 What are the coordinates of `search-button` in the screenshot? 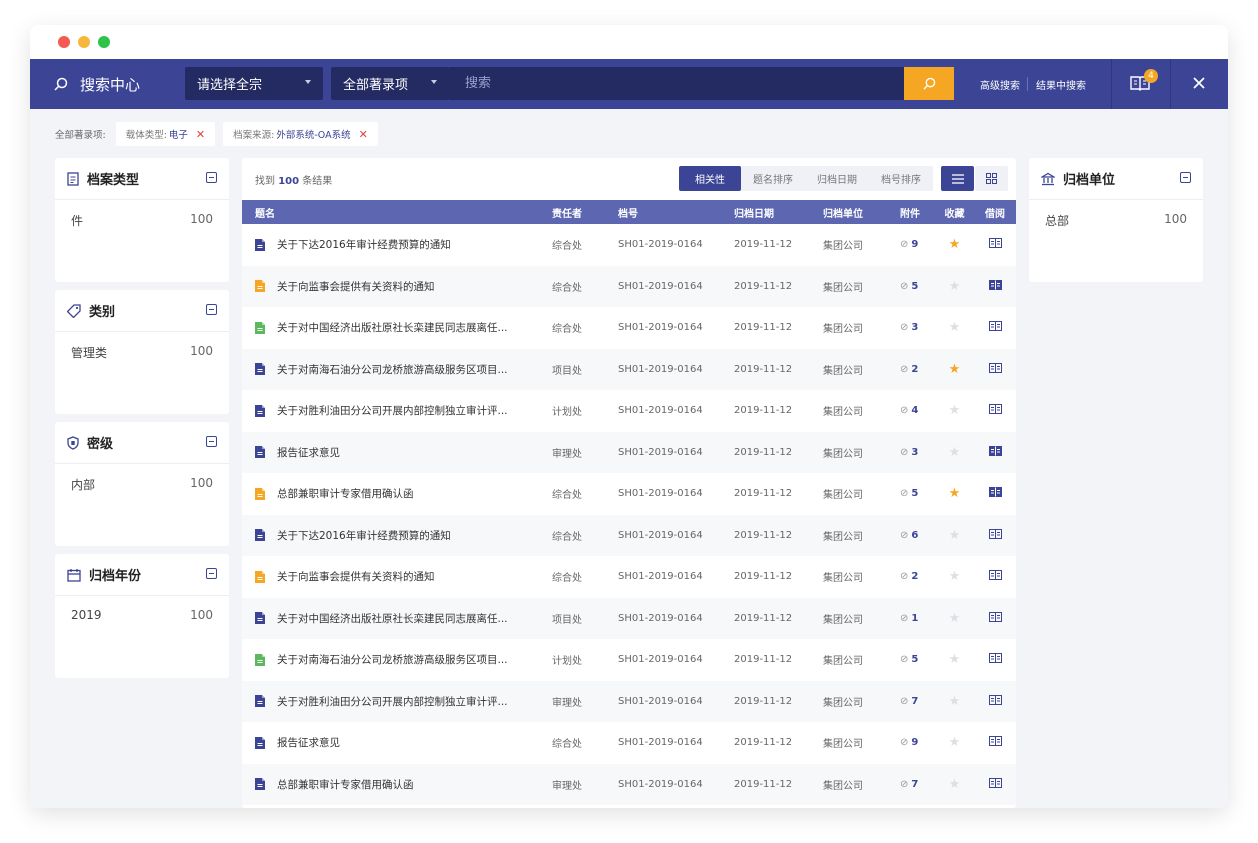 It's located at (929, 83).